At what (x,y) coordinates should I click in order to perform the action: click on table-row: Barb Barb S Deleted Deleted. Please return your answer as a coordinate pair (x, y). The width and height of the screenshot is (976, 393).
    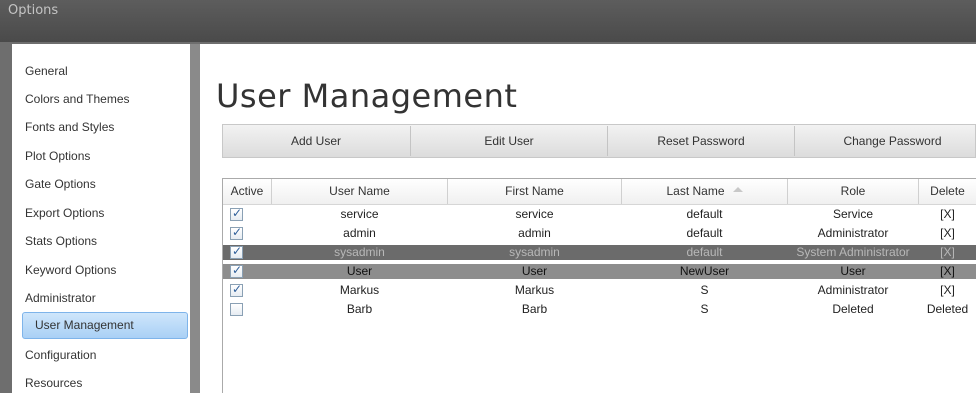
    Looking at the image, I should click on (599, 309).